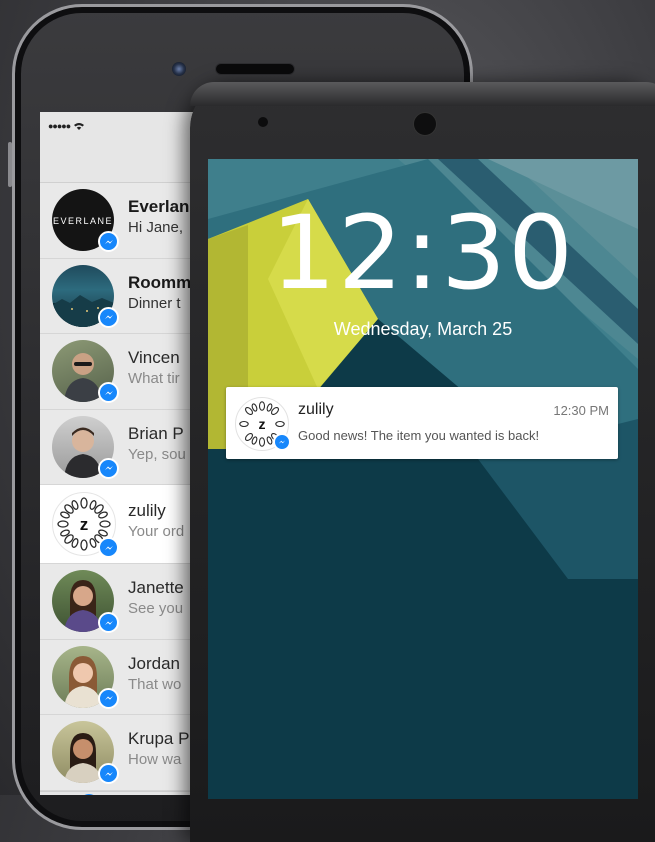 The image size is (655, 842). Describe the element at coordinates (120, 221) in the screenshot. I see `conversation-row-everlane: EVERLANE Everlane Hi Jane,` at that location.